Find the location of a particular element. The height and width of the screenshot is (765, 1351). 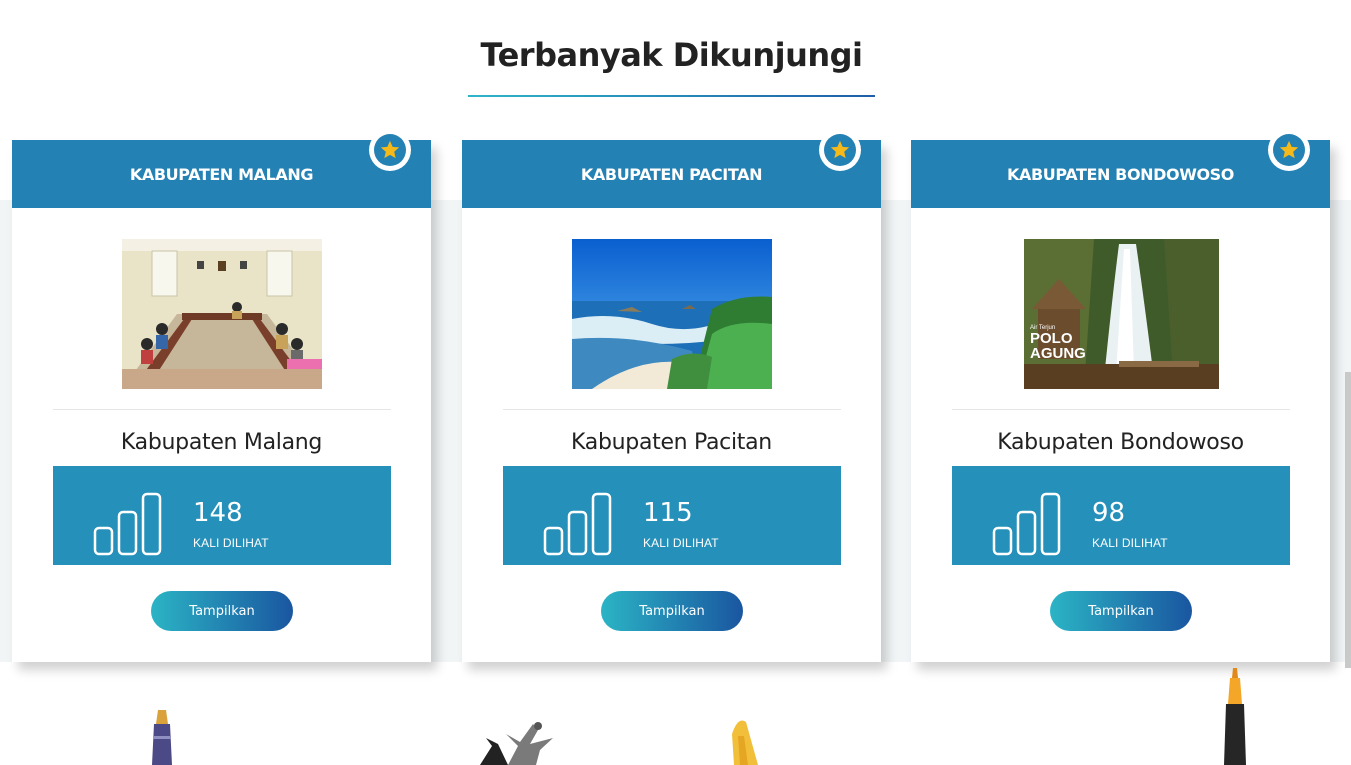

pencil-illustration-icon is located at coordinates (745, 742).